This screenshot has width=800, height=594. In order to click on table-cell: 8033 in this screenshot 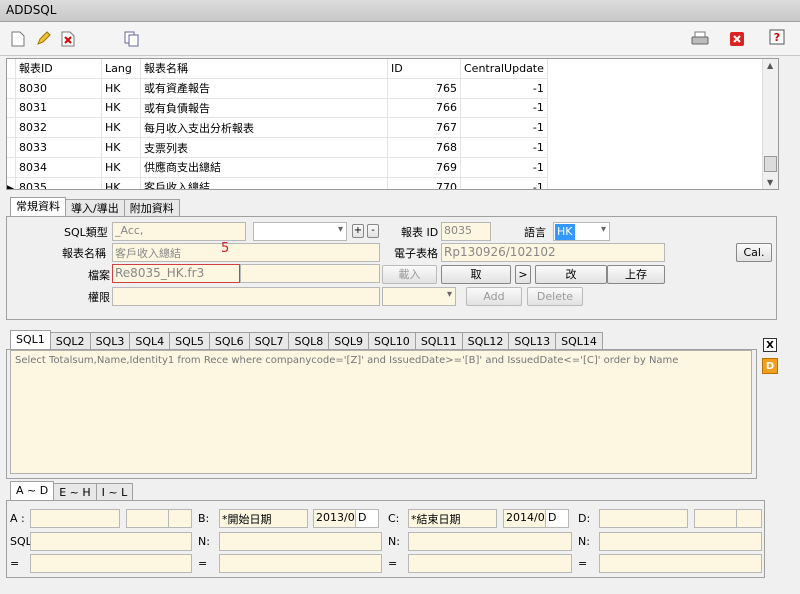, I will do `click(58, 147)`.